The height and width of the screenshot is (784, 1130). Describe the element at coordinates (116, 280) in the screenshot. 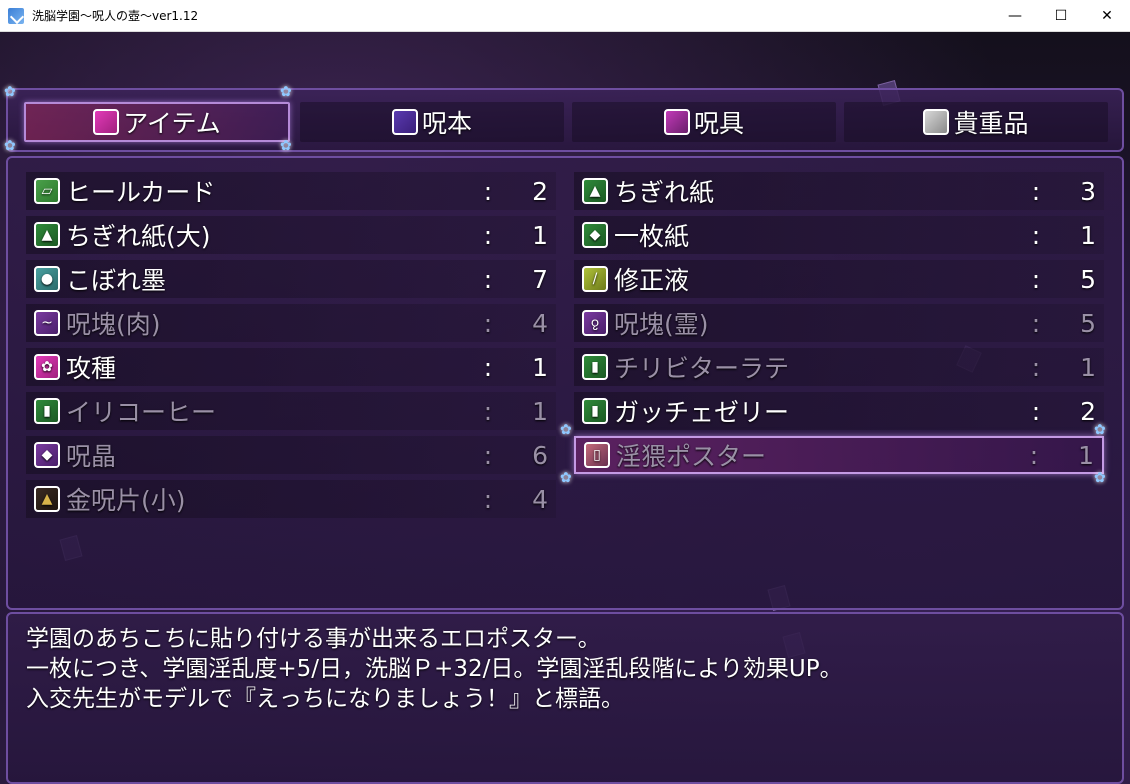

I see `item-name: こぼれ墨` at that location.